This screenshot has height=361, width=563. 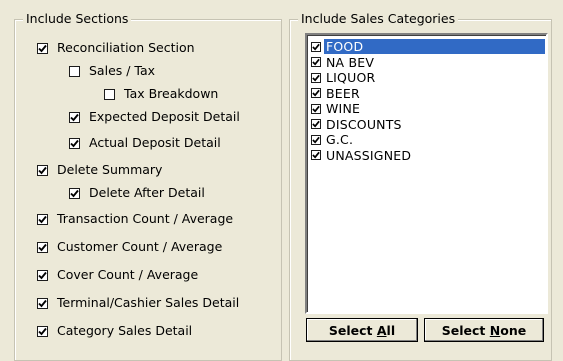 I want to click on select-none-button: Select None, so click(x=484, y=330).